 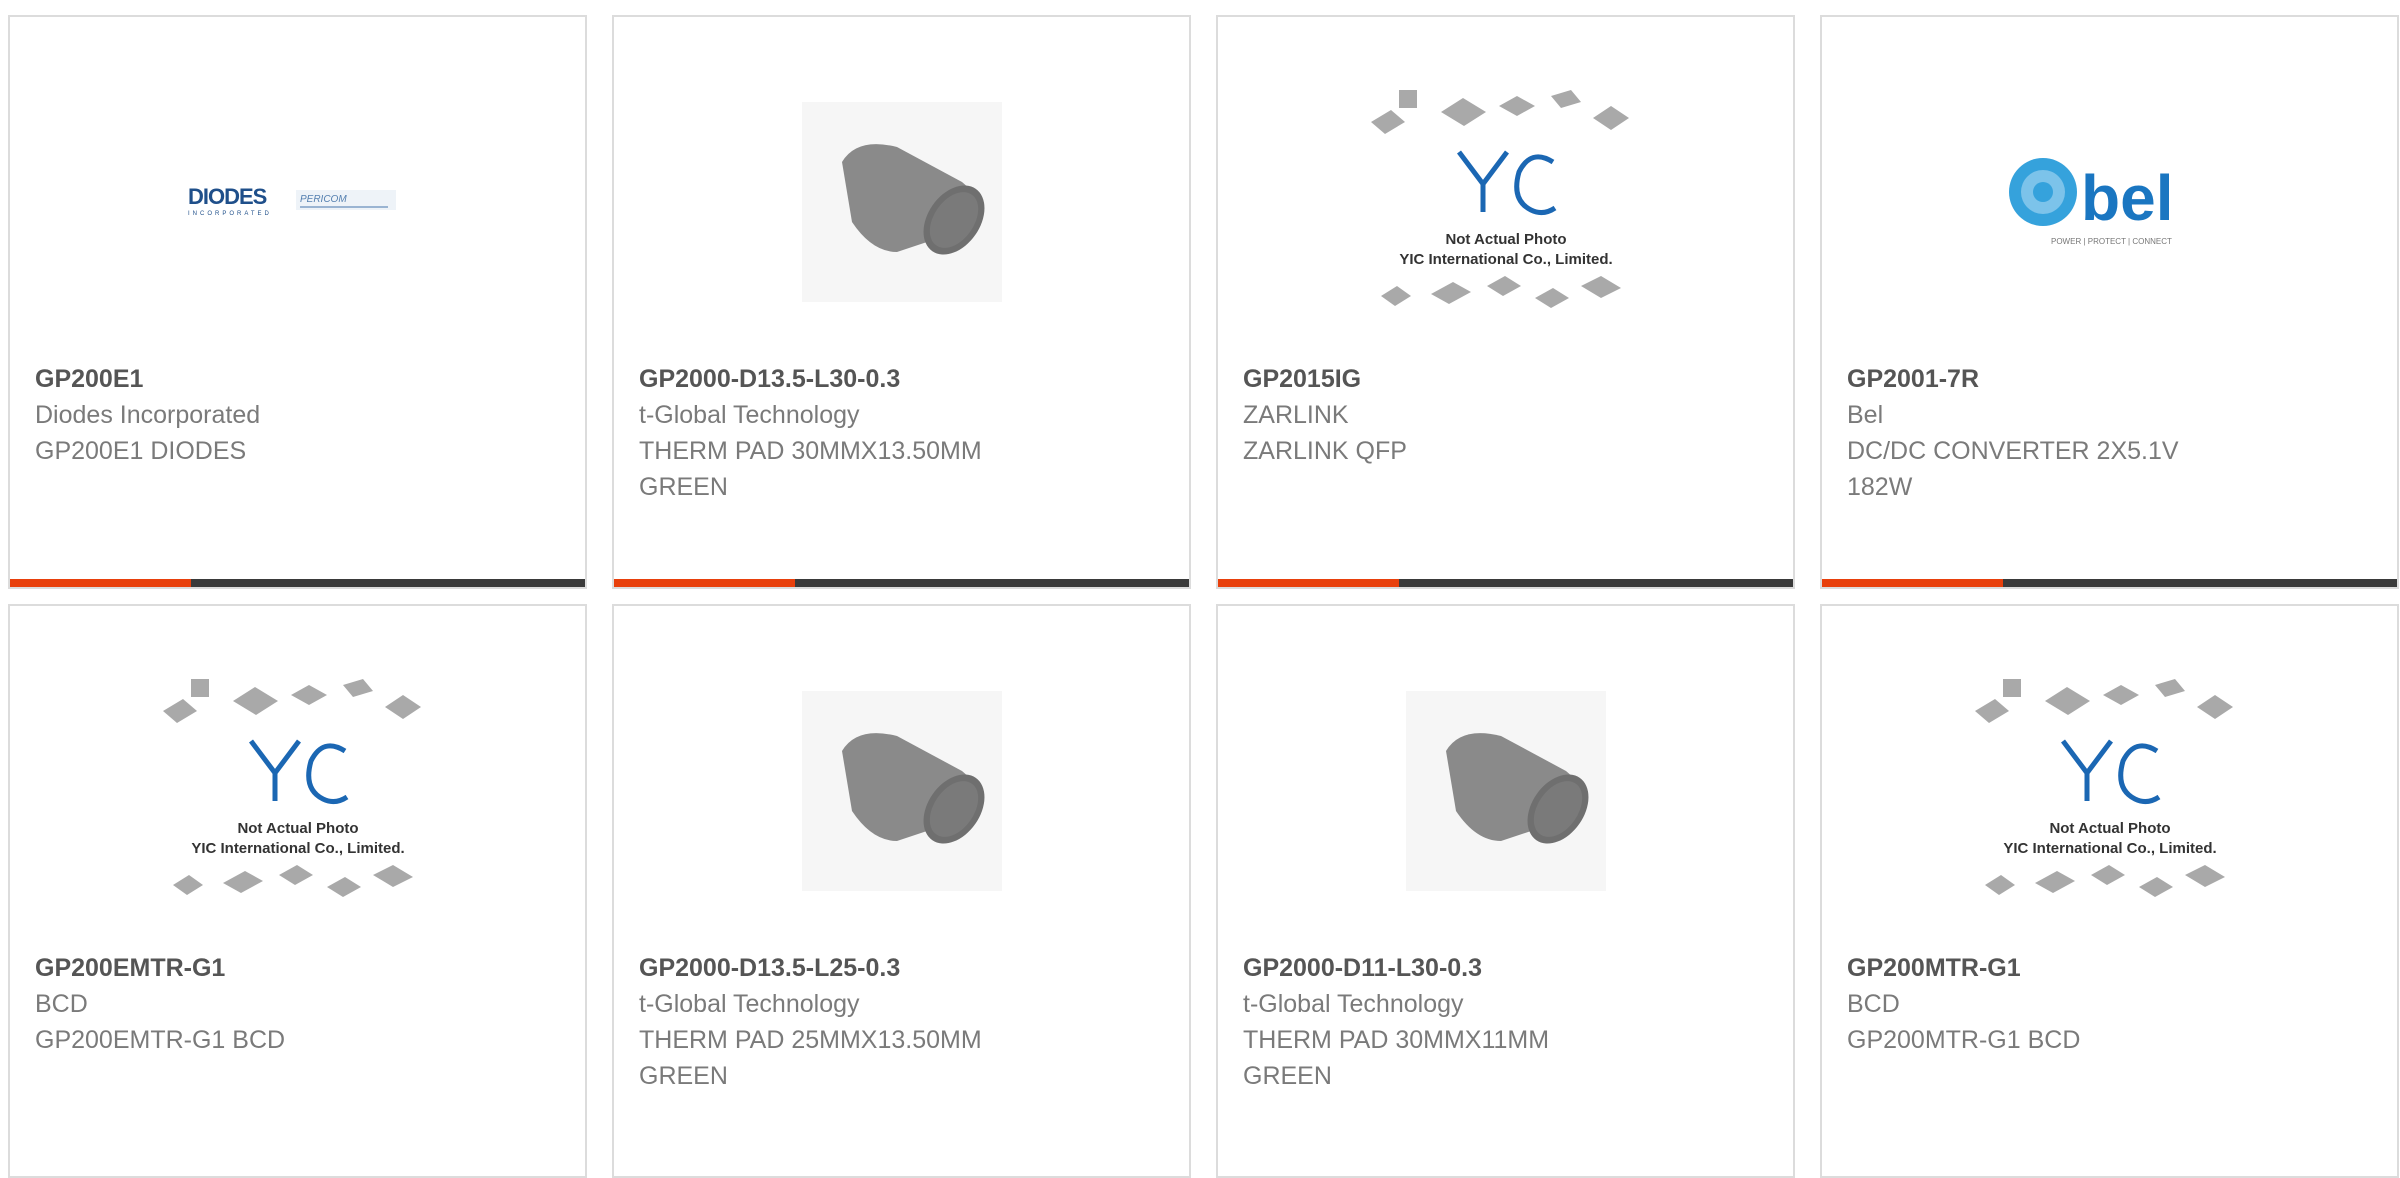 What do you see at coordinates (141, 451) in the screenshot?
I see `description: GP200E1 DIODES` at bounding box center [141, 451].